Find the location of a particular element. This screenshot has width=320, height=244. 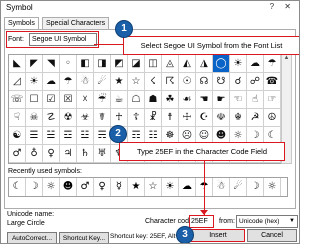

symbol-cell: ☌ is located at coordinates (238, 82).